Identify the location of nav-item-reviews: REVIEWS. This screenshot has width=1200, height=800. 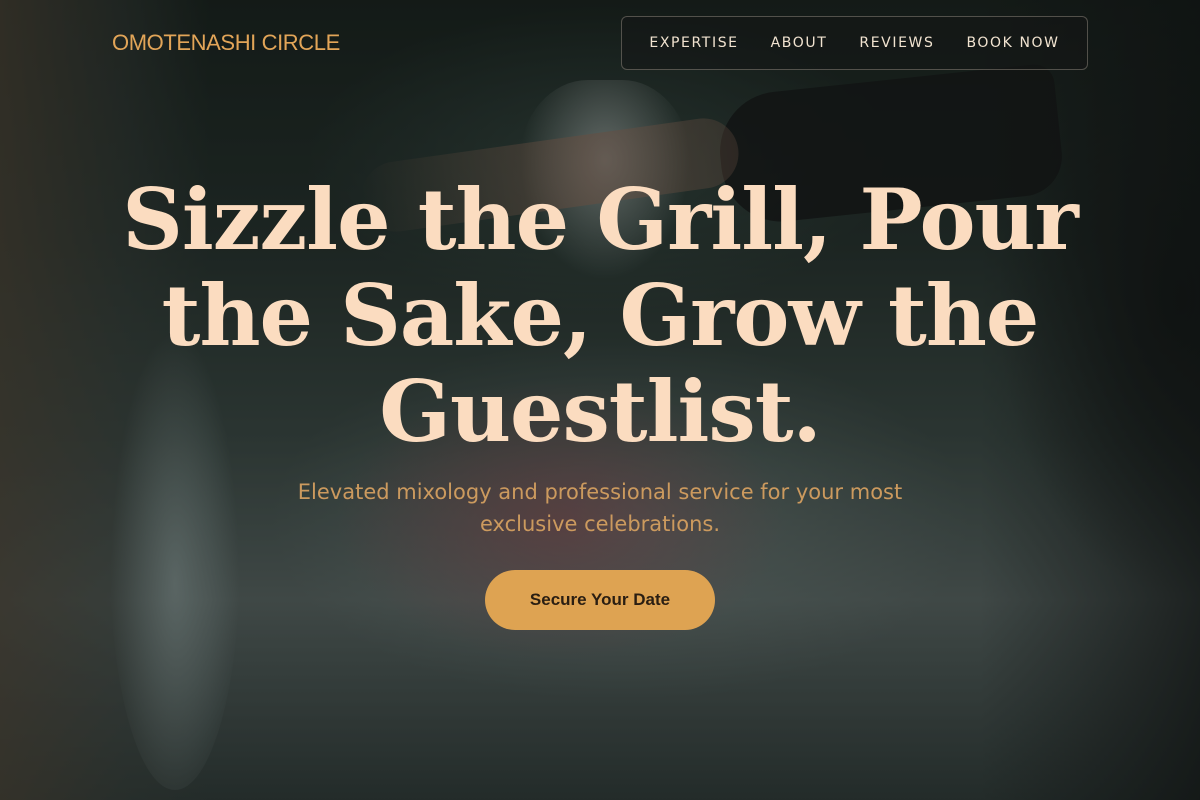
(896, 43).